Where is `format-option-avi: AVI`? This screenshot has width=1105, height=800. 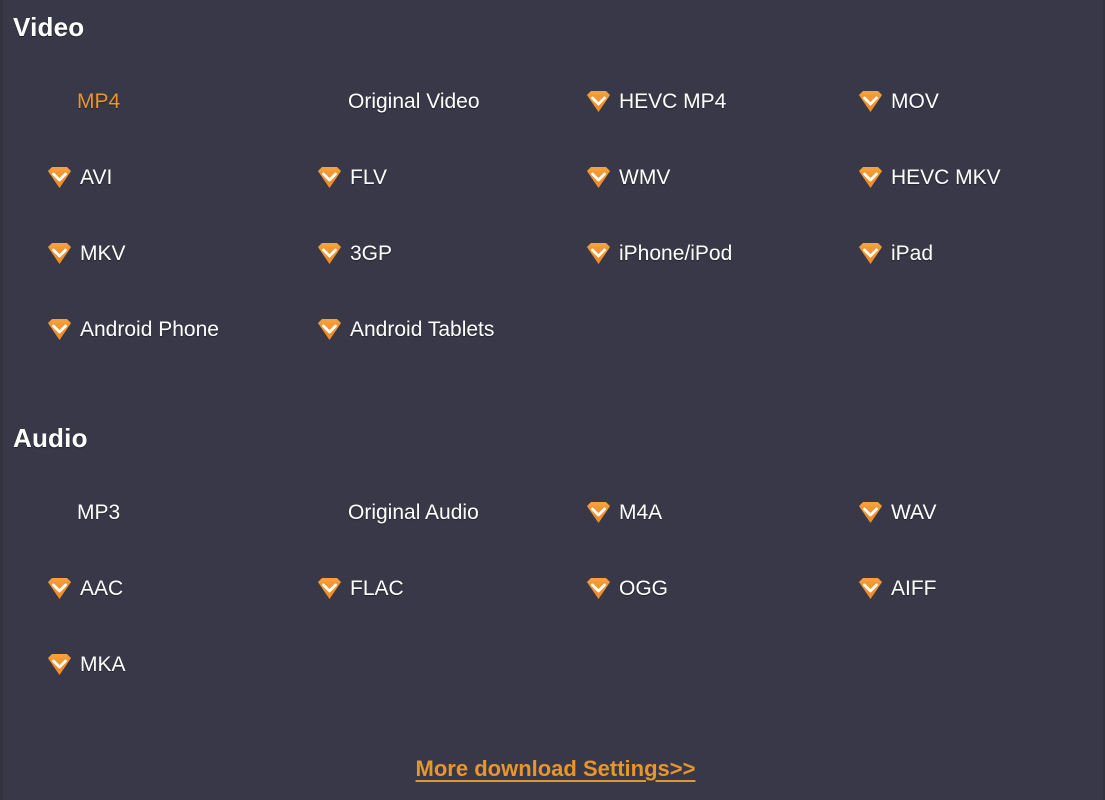
format-option-avi: AVI is located at coordinates (79, 177).